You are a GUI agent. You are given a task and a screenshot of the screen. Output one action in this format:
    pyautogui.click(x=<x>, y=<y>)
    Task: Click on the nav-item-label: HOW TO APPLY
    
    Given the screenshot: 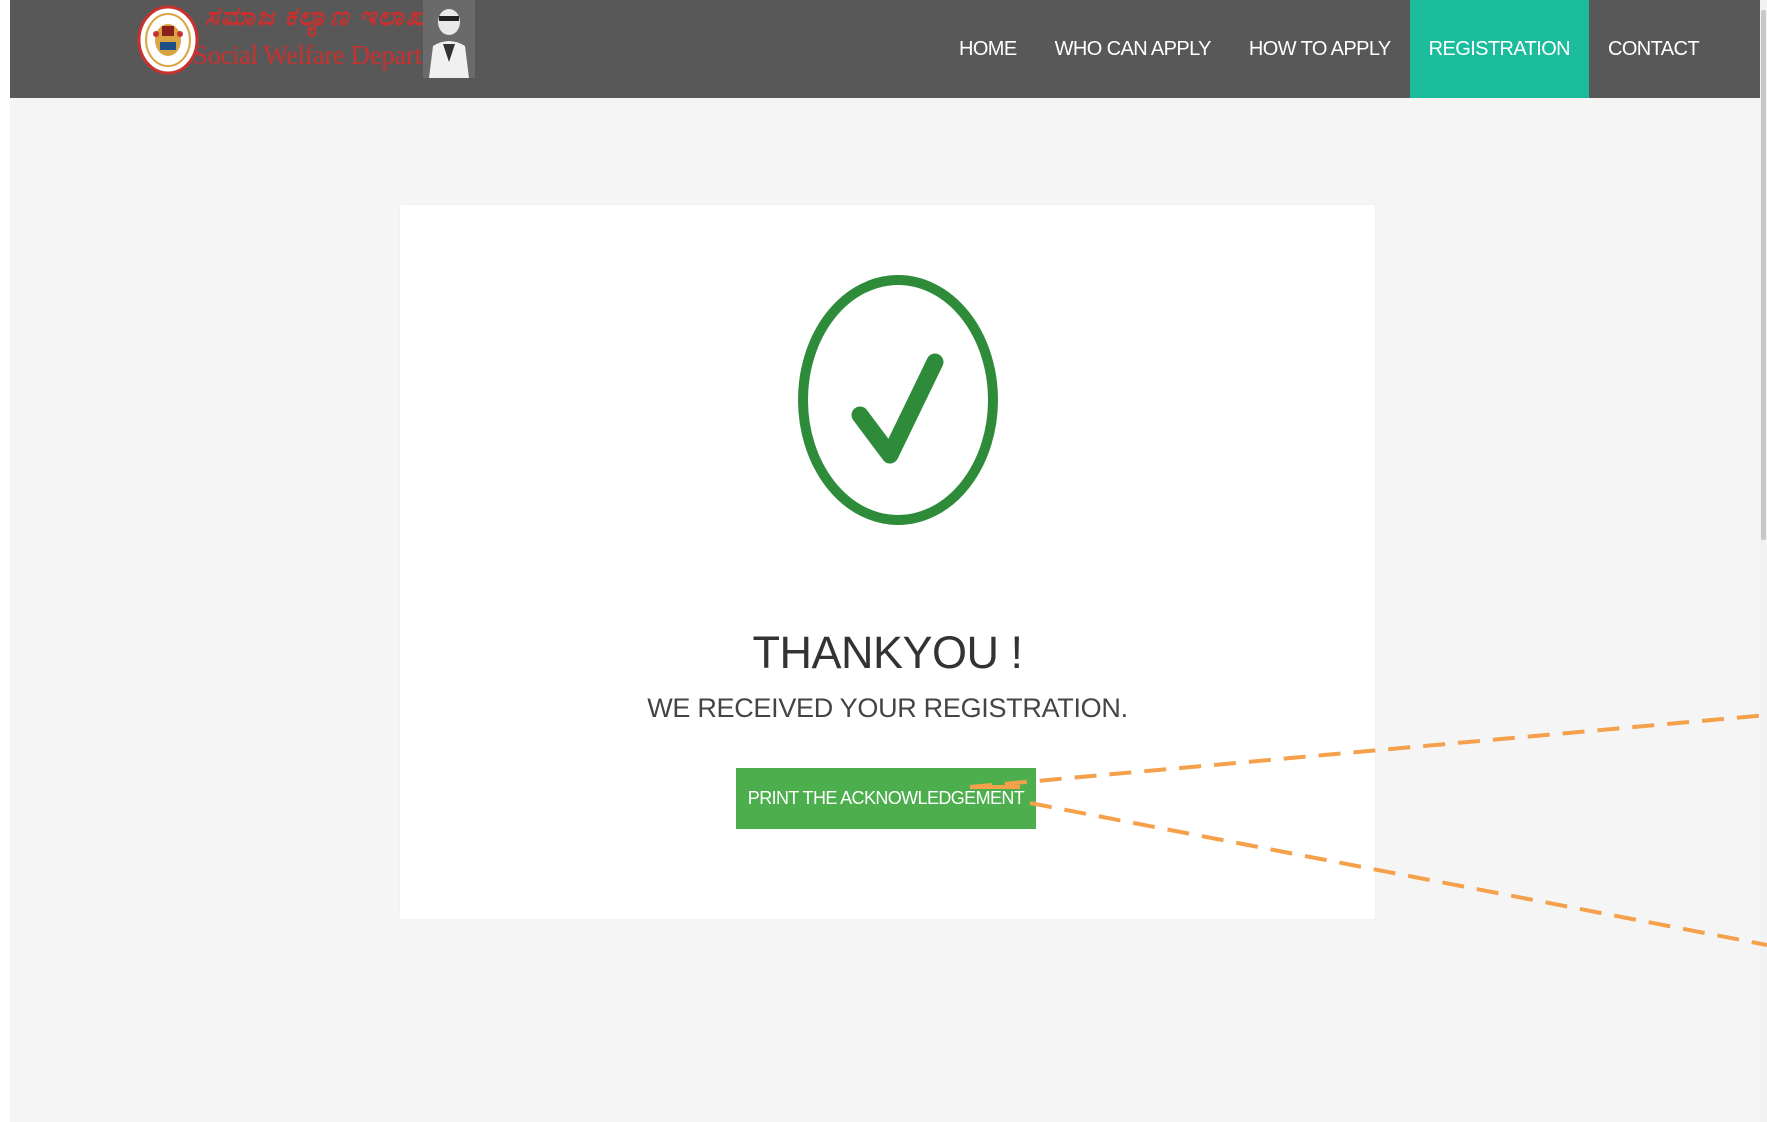 What is the action you would take?
    pyautogui.click(x=1319, y=48)
    